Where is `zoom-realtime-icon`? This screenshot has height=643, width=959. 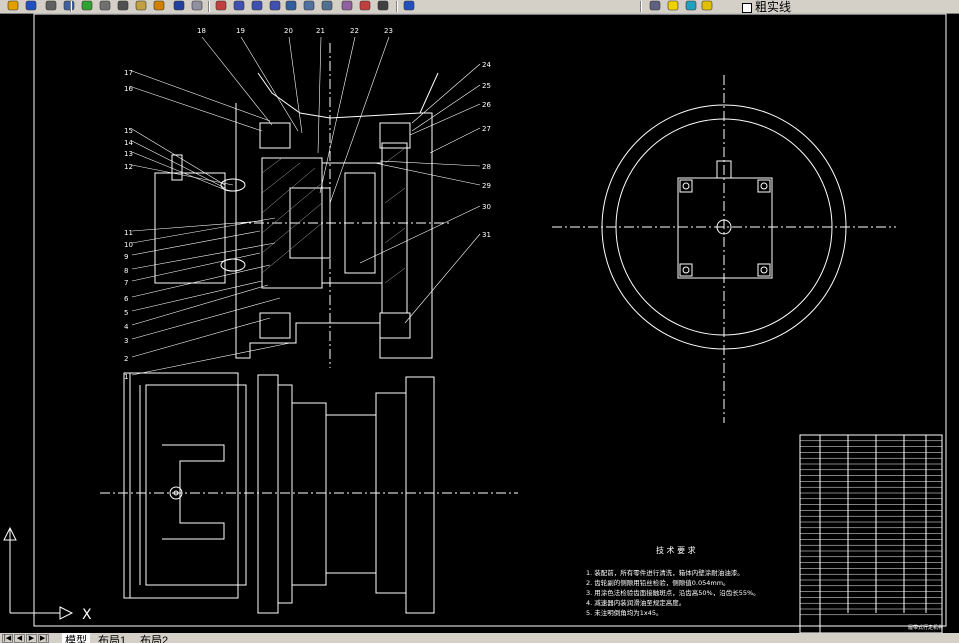 zoom-realtime-icon is located at coordinates (240, 6).